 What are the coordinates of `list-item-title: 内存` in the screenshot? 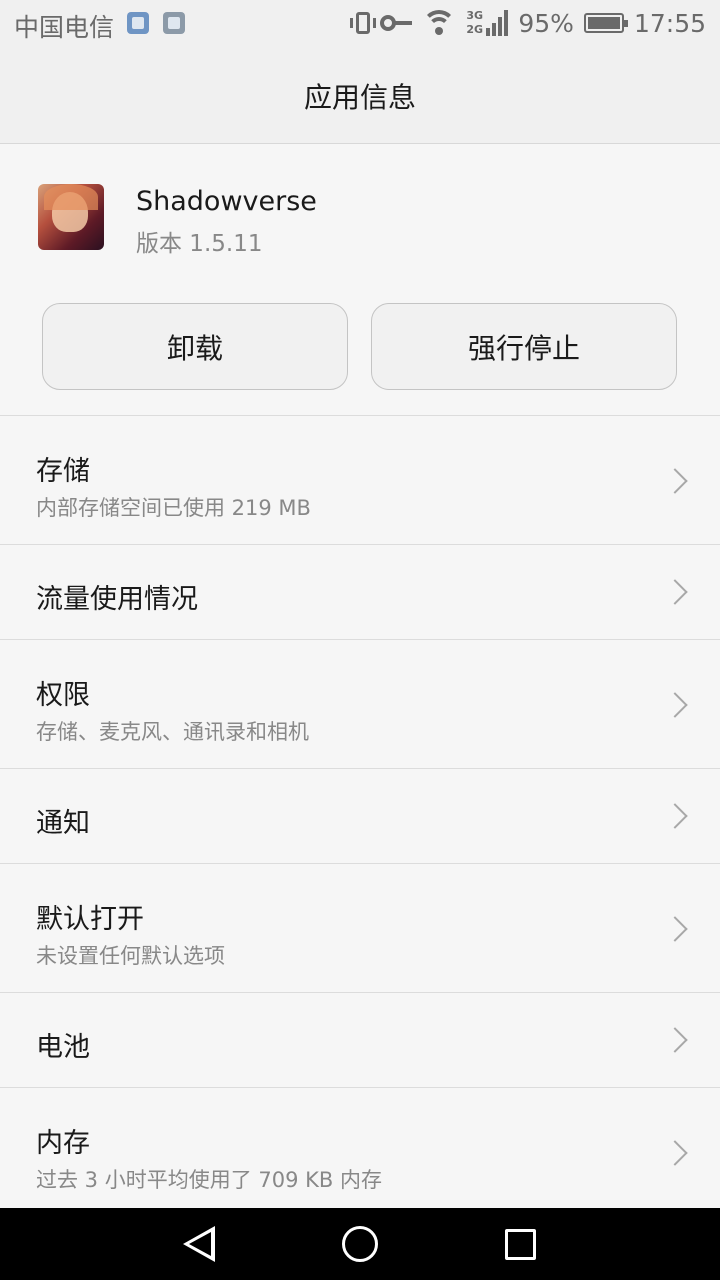 It's located at (63, 1143).